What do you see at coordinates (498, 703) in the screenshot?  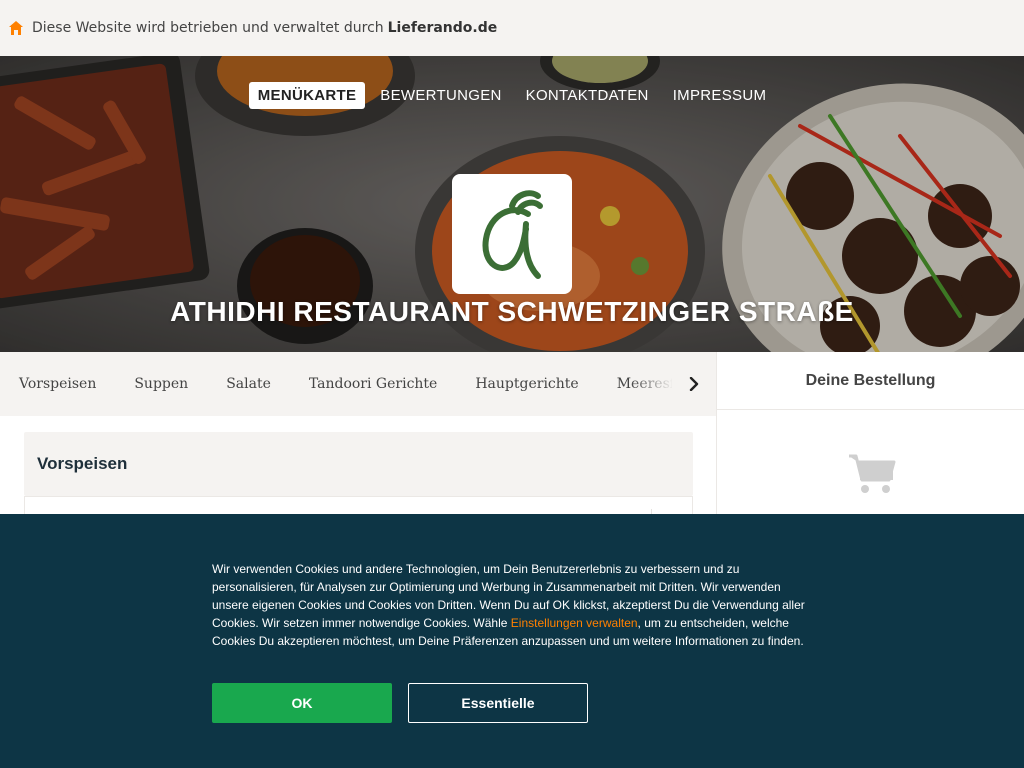 I see `cookie-essential-button: Essentielle` at bounding box center [498, 703].